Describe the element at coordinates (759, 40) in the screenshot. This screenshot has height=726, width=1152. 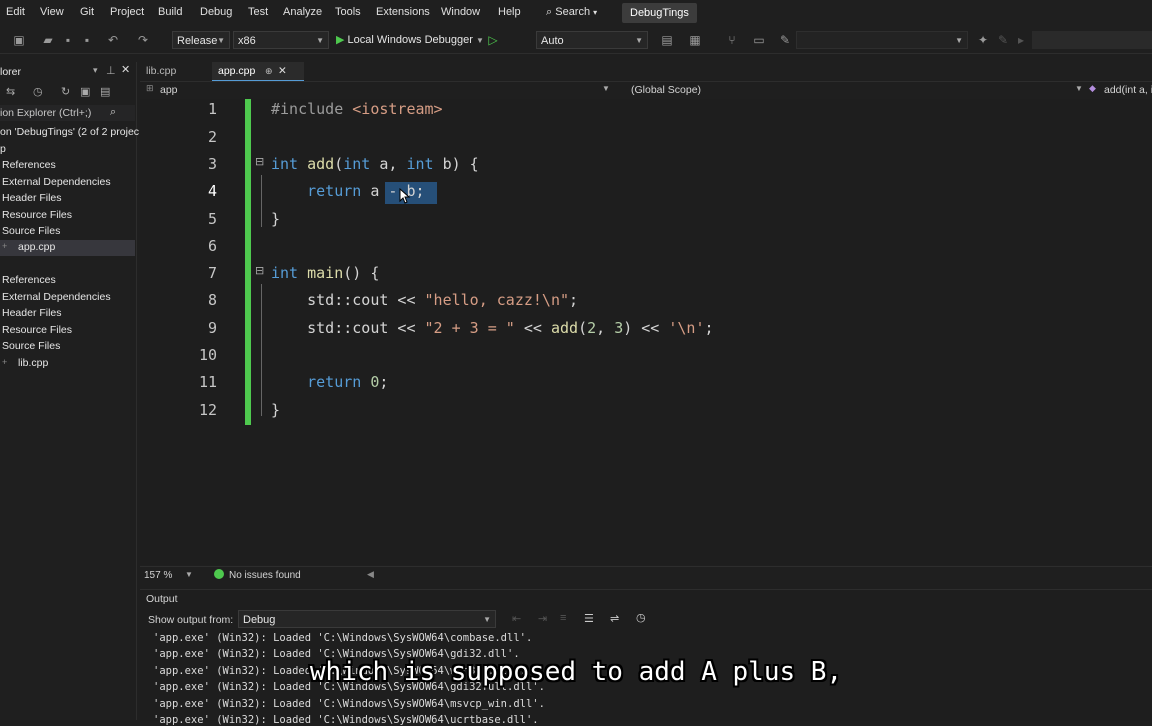
I see `comment-icon: ▭` at that location.